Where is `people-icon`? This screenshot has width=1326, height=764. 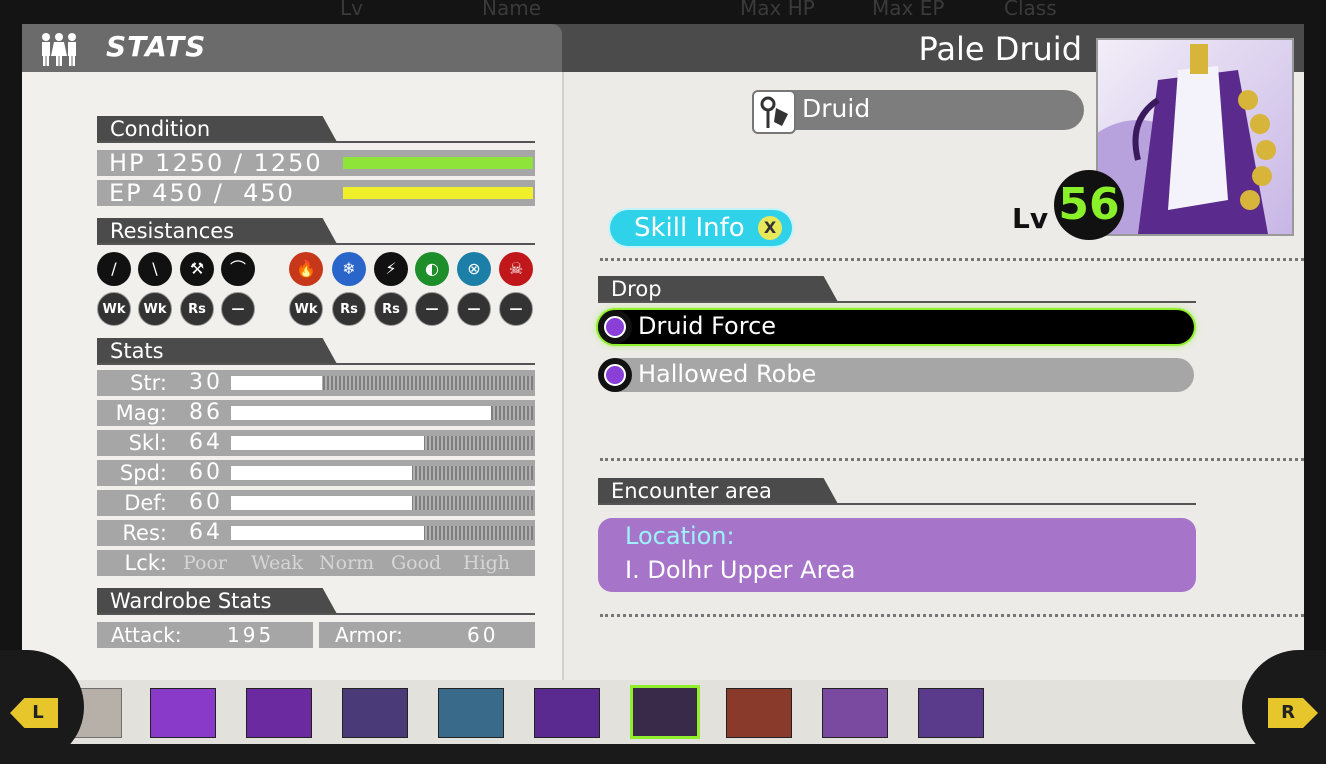 people-icon is located at coordinates (59, 49).